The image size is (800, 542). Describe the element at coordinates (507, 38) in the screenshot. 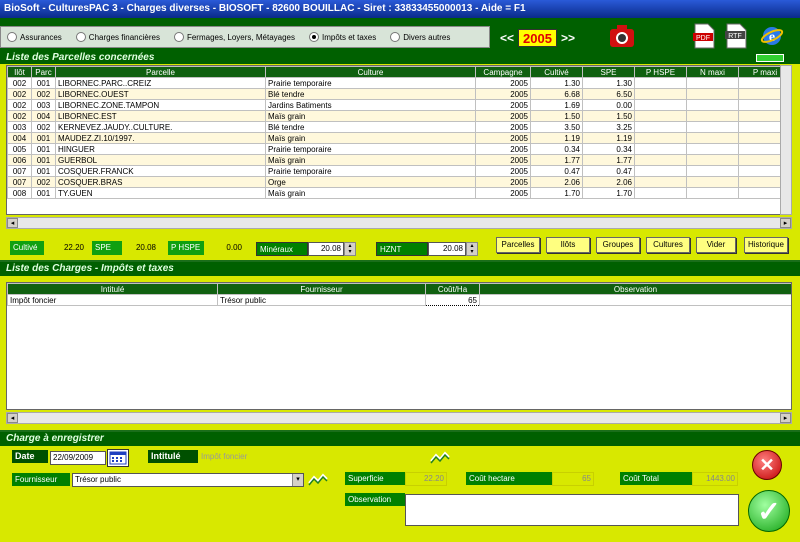

I see `prev-year-button: <<` at that location.